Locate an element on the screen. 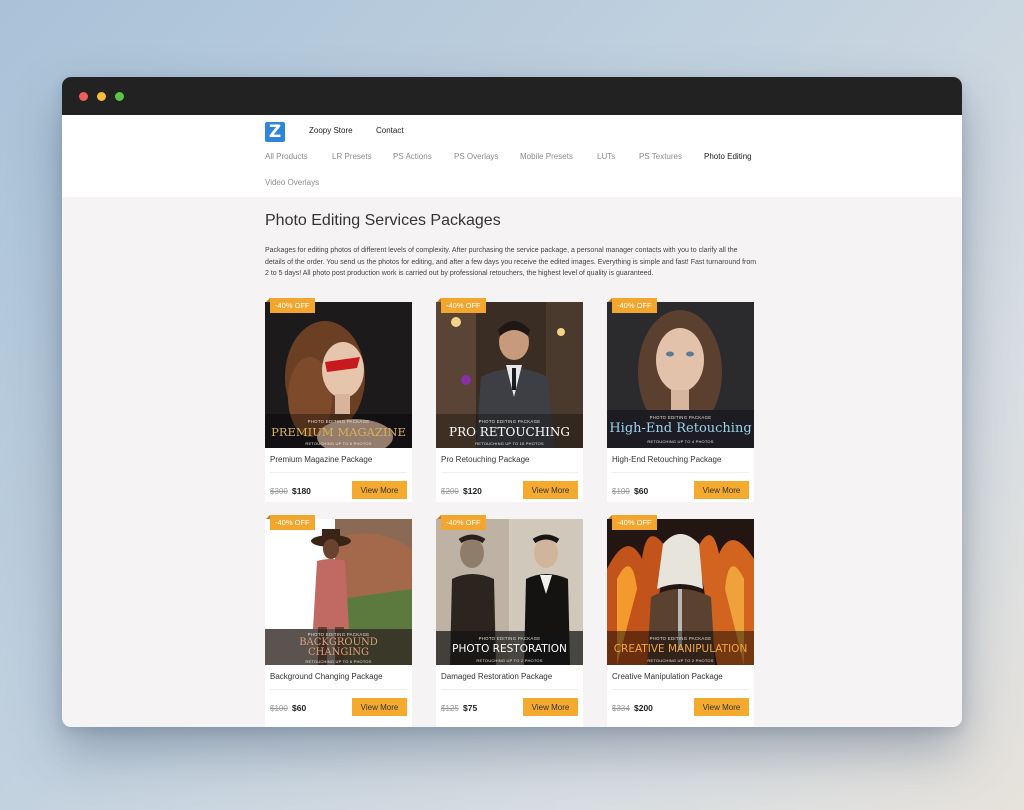 Image resolution: width=1024 pixels, height=810 pixels. window-titlebar is located at coordinates (512, 96).